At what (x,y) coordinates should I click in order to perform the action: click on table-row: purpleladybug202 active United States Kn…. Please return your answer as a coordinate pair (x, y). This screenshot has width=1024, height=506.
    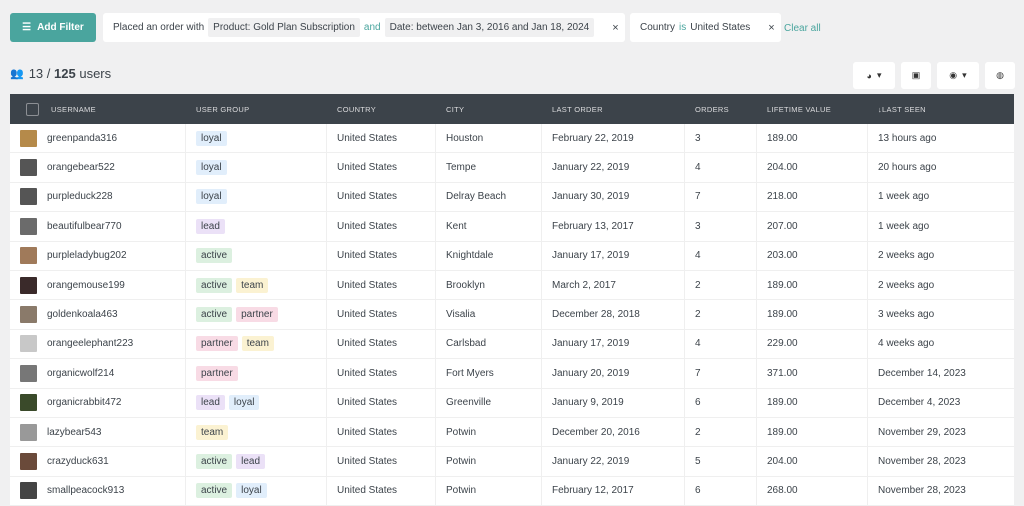
    Looking at the image, I should click on (512, 256).